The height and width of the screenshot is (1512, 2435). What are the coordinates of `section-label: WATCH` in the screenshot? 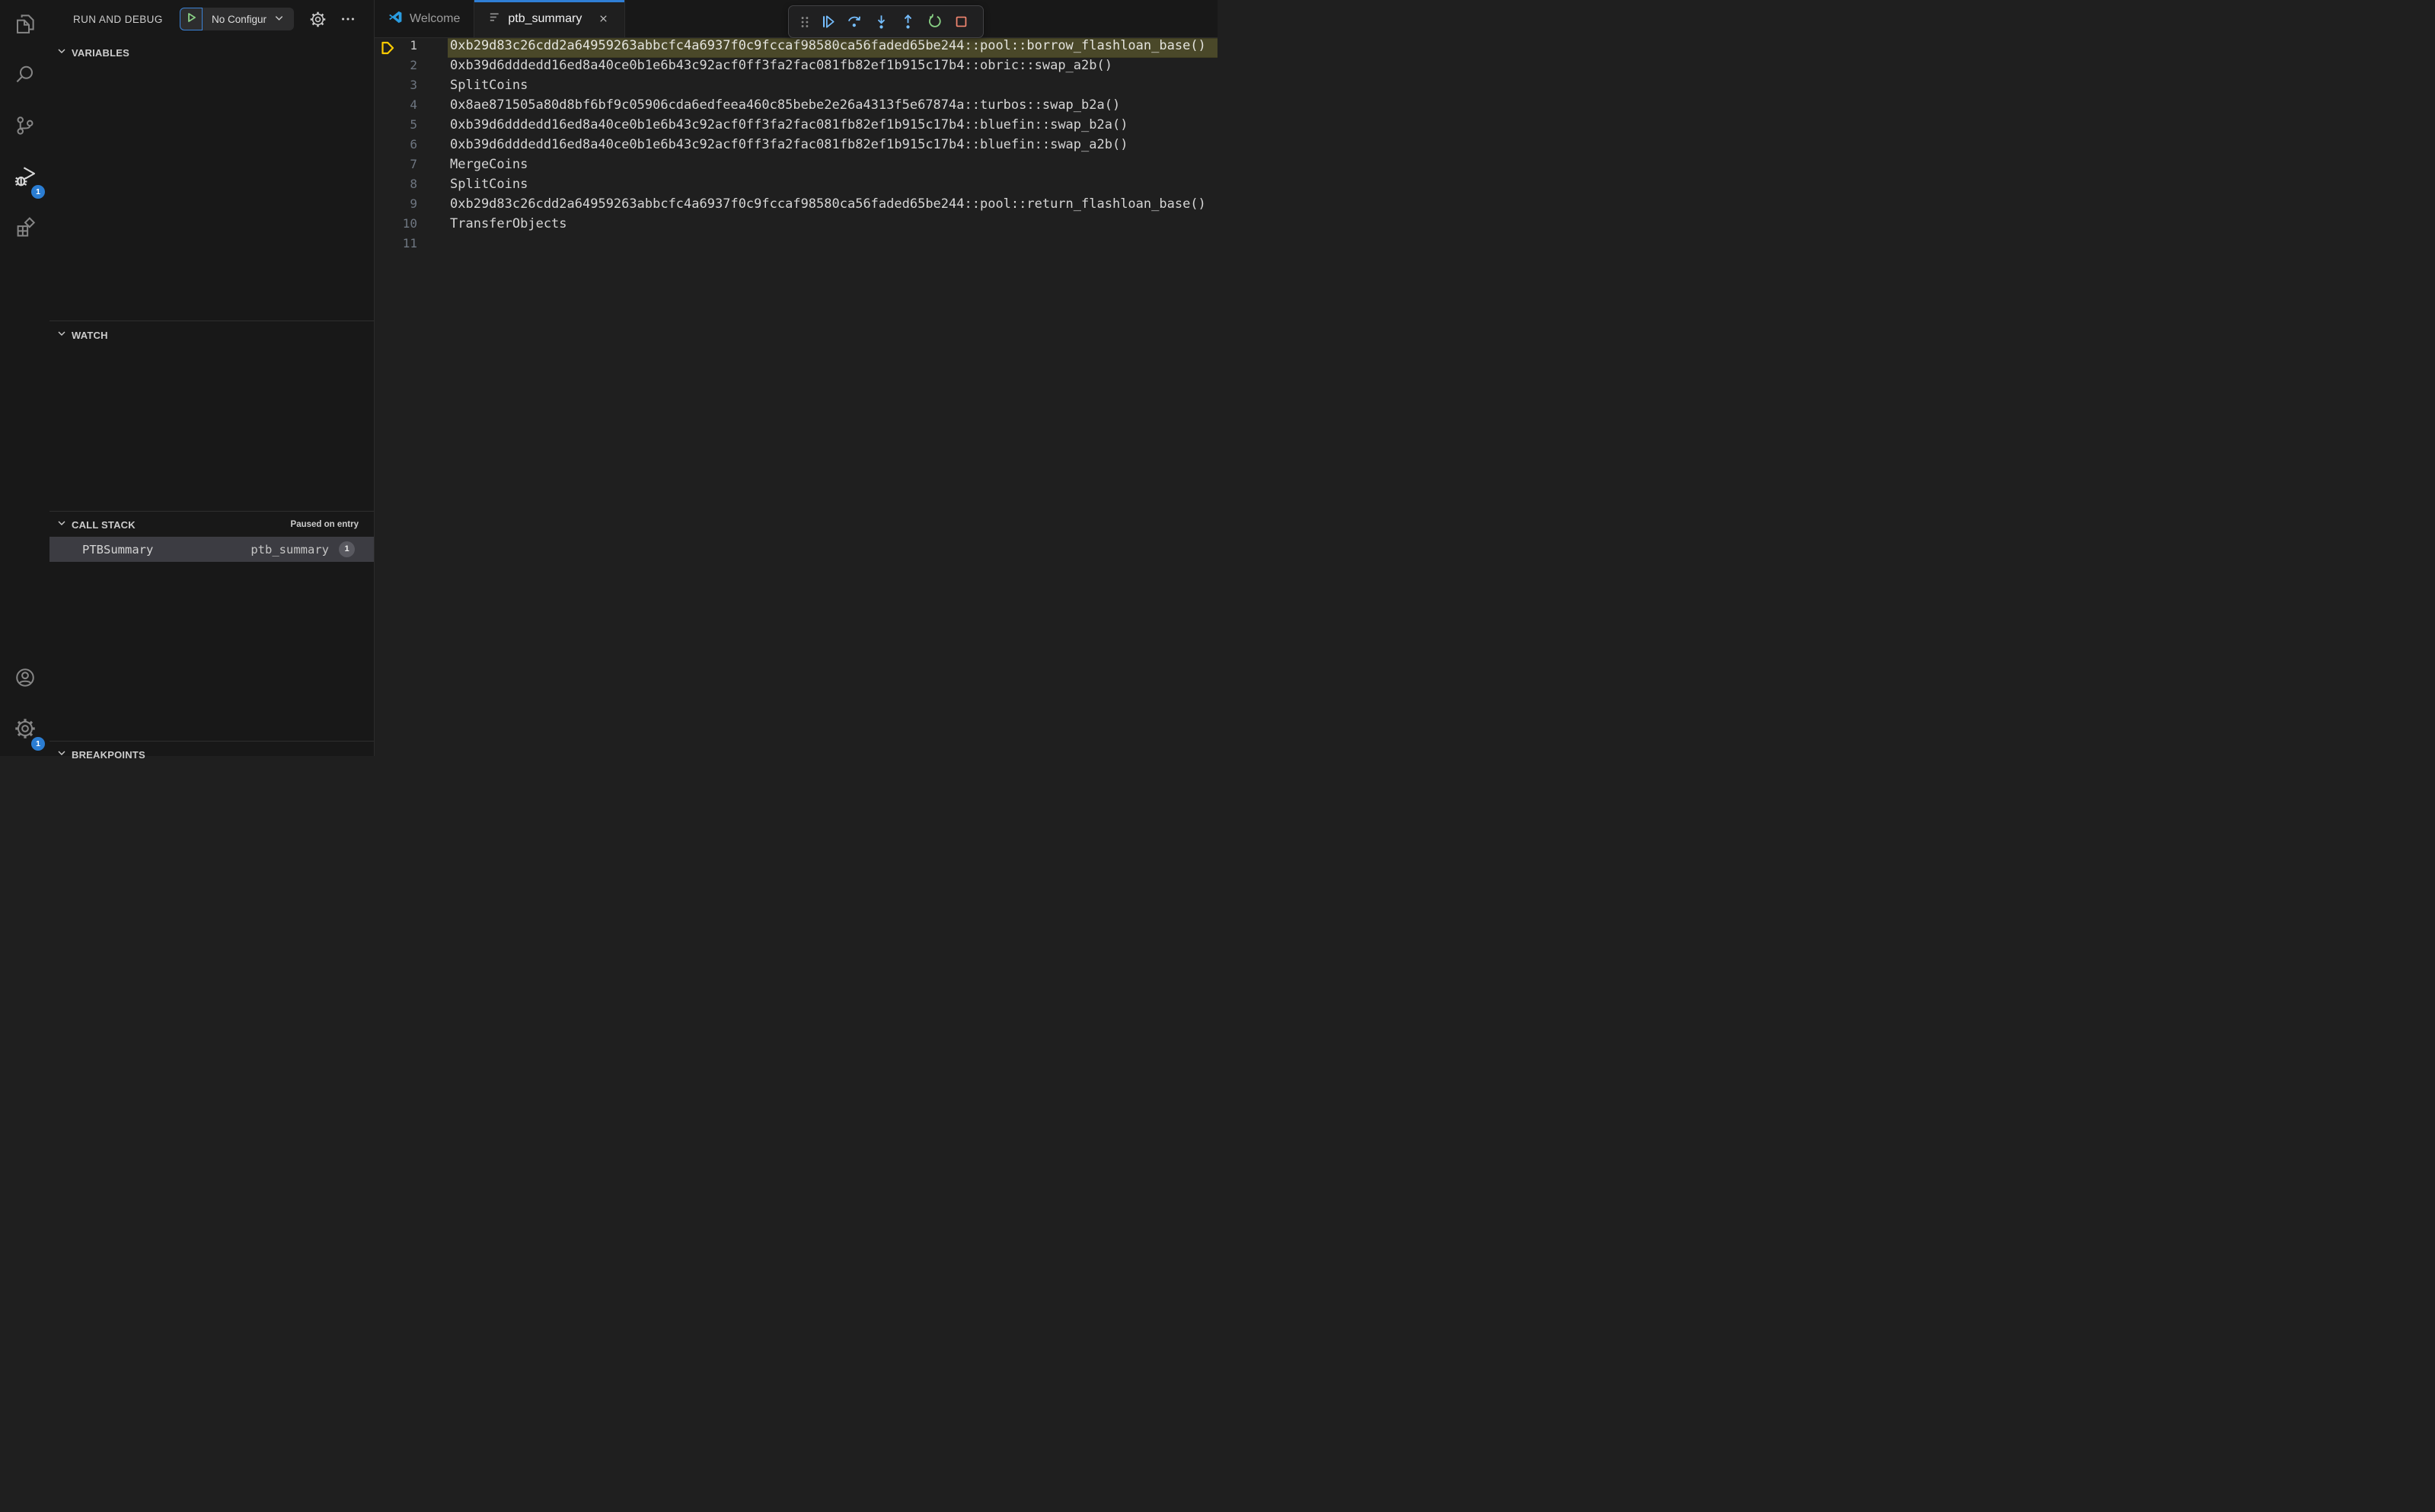 It's located at (90, 335).